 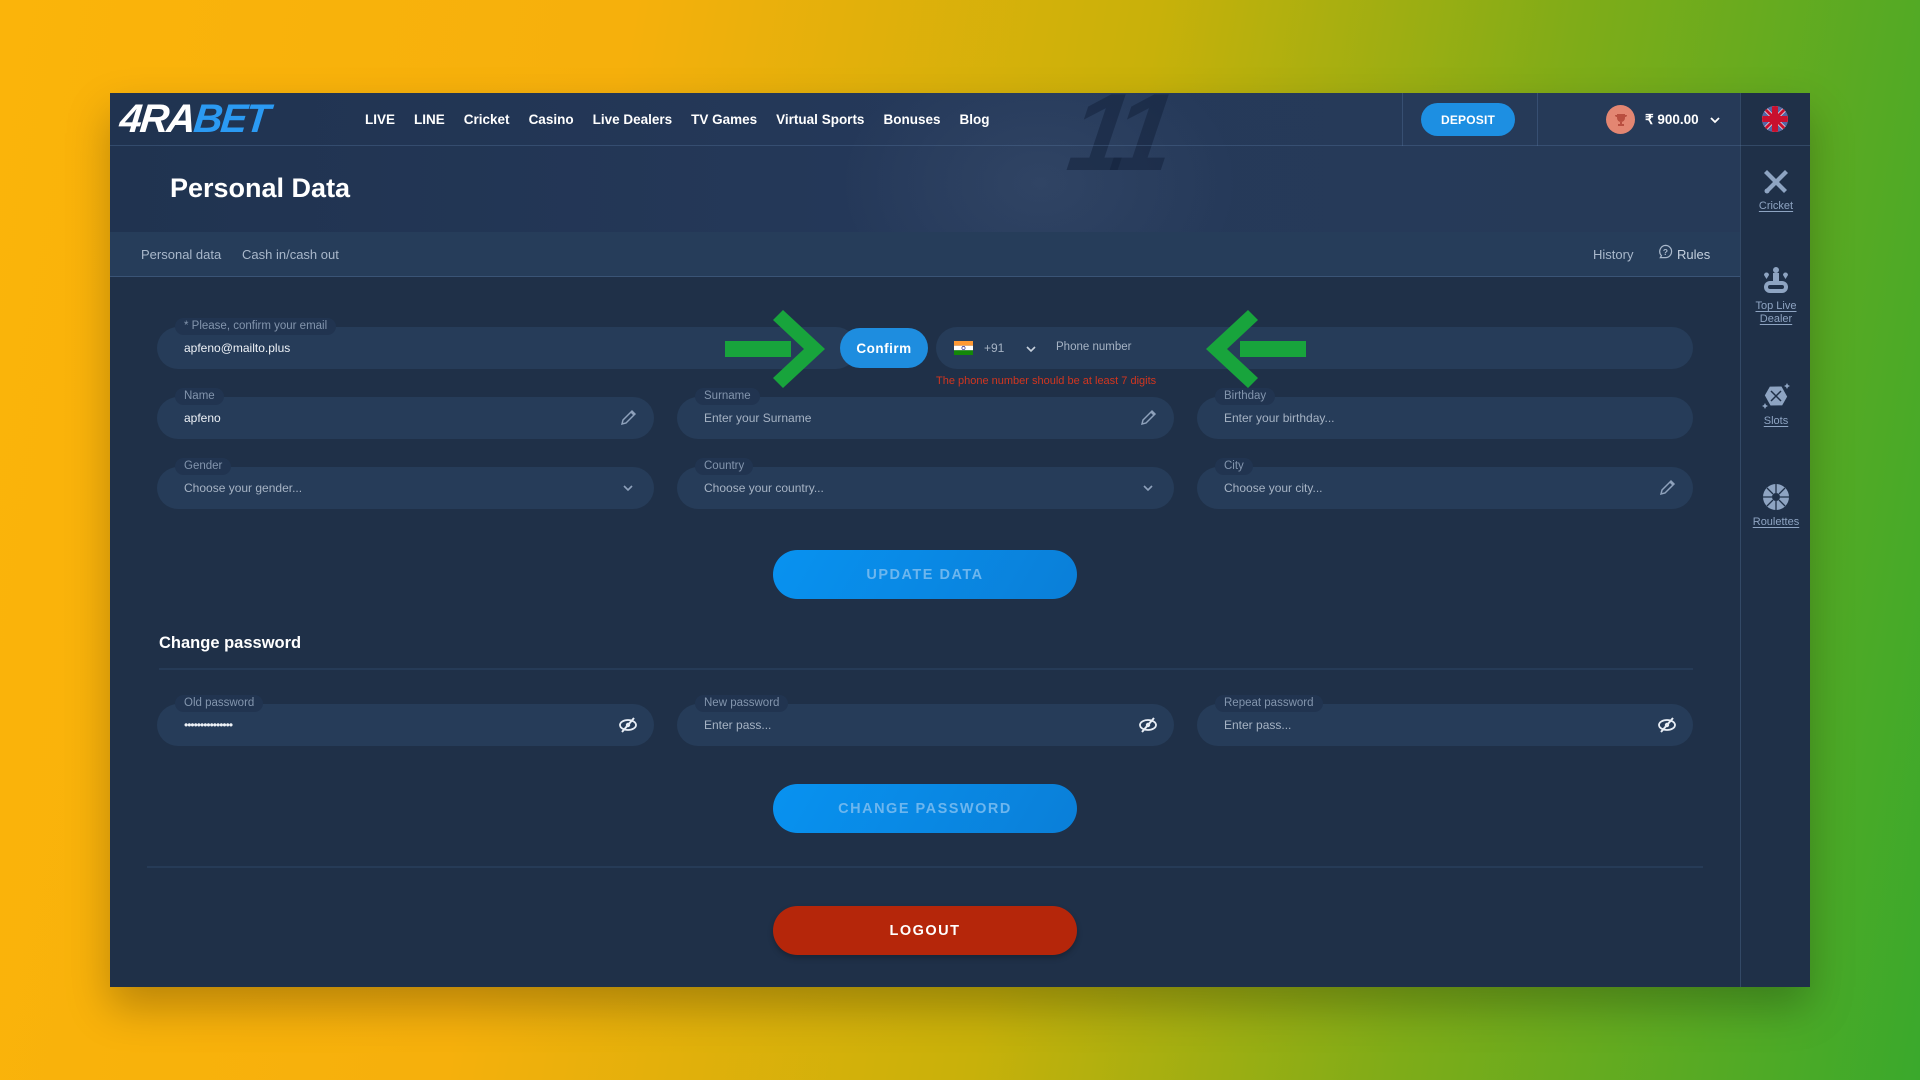 I want to click on email-label: * Please, confirm your email, so click(x=256, y=326).